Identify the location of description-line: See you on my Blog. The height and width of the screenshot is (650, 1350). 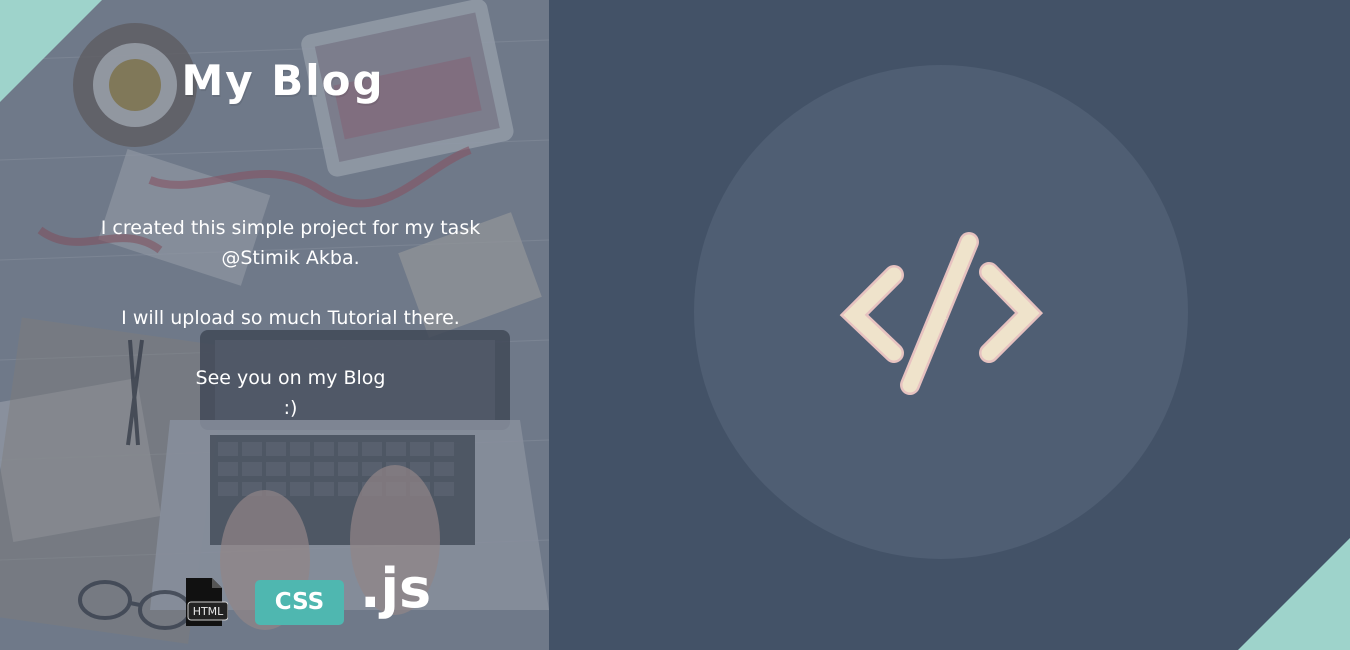
(290, 378).